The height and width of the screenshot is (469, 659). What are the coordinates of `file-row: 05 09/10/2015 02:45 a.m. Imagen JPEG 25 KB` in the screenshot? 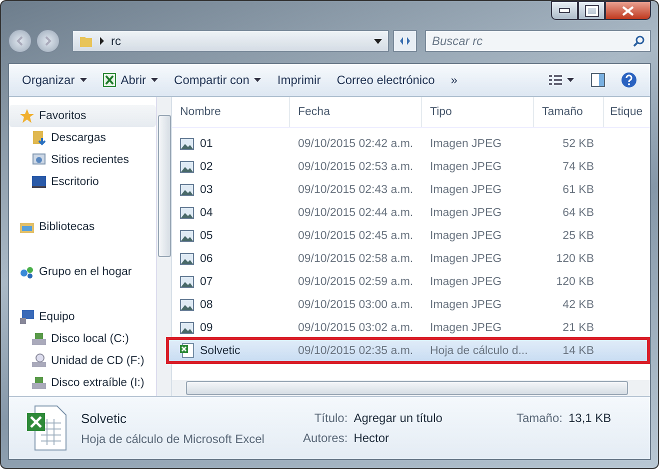 It's located at (411, 235).